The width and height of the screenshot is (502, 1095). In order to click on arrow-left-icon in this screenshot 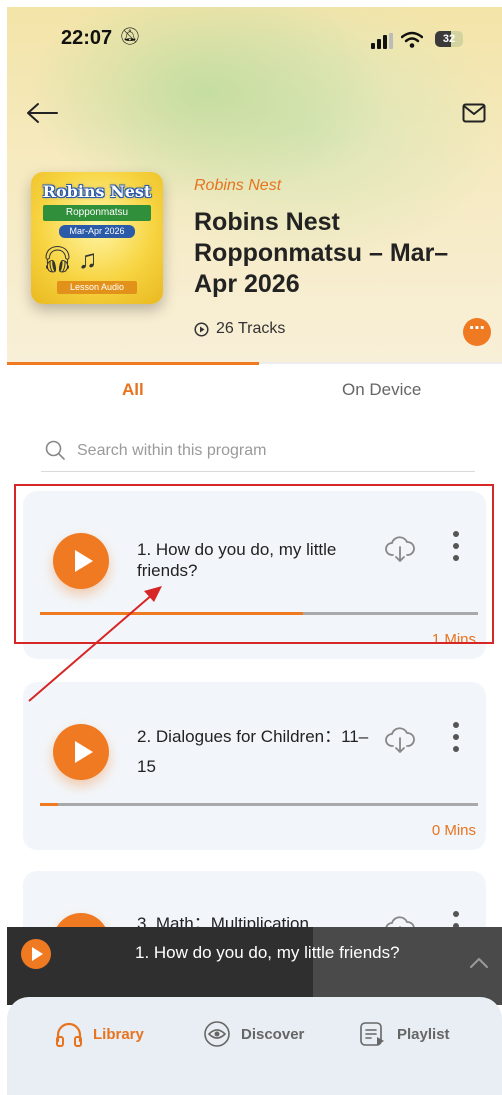, I will do `click(42, 113)`.